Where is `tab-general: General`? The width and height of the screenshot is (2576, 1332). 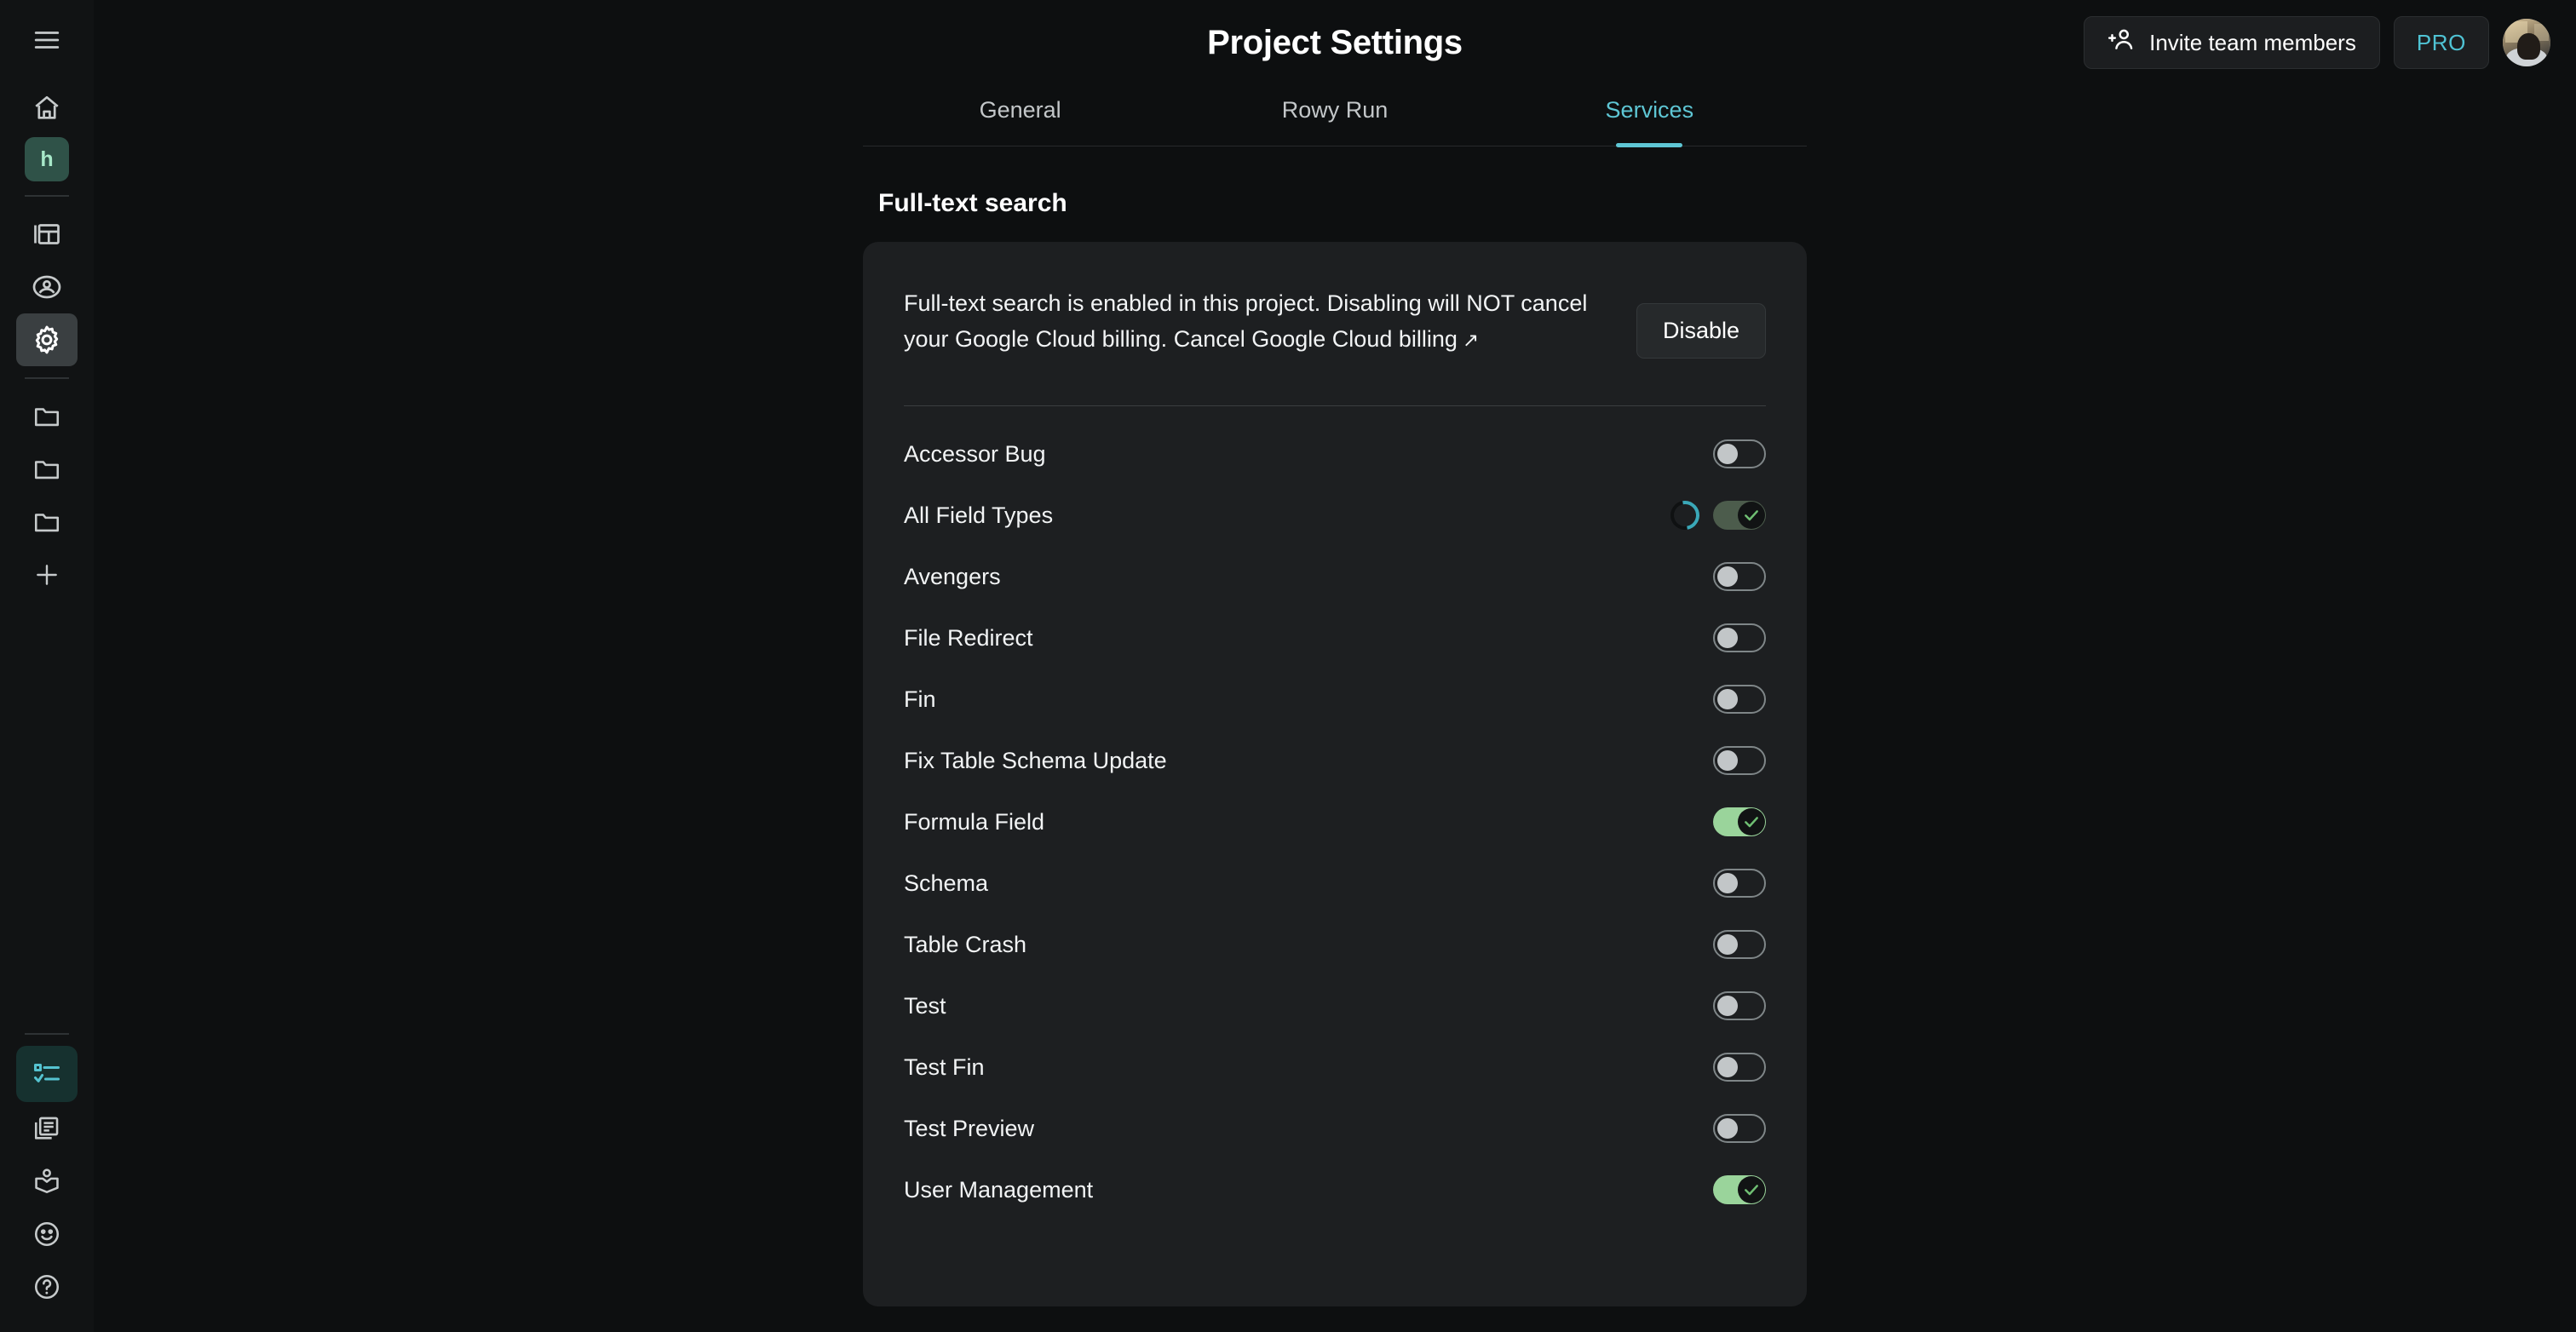
tab-general: General is located at coordinates (1020, 115).